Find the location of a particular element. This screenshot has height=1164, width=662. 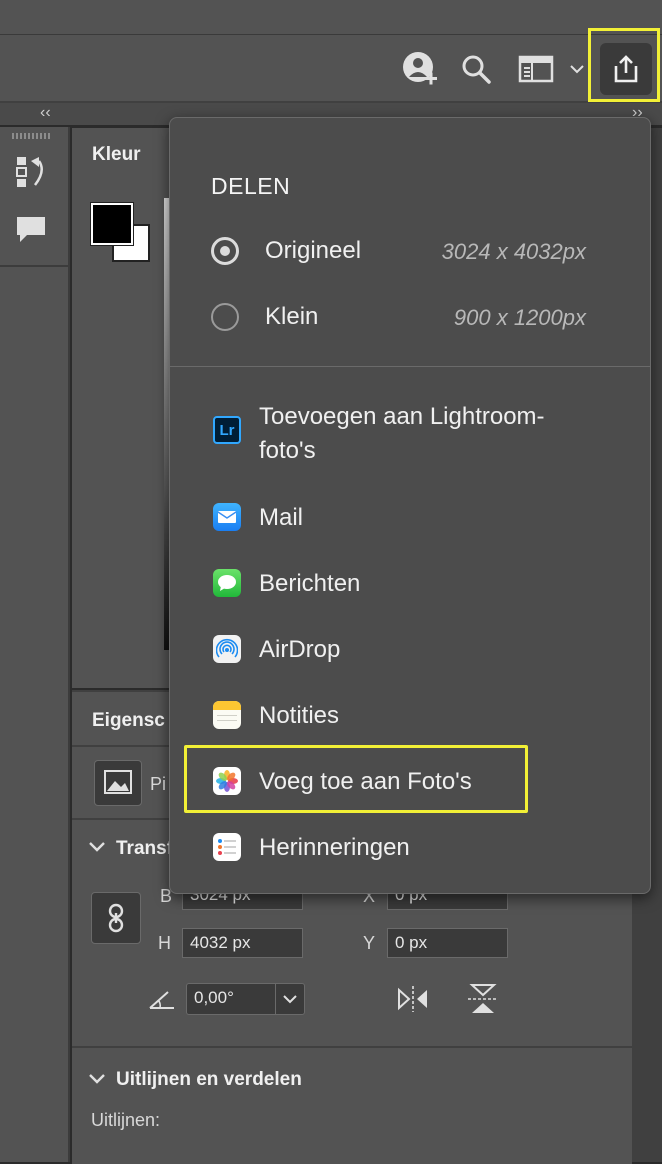

window-top-strip is located at coordinates (331, 17).